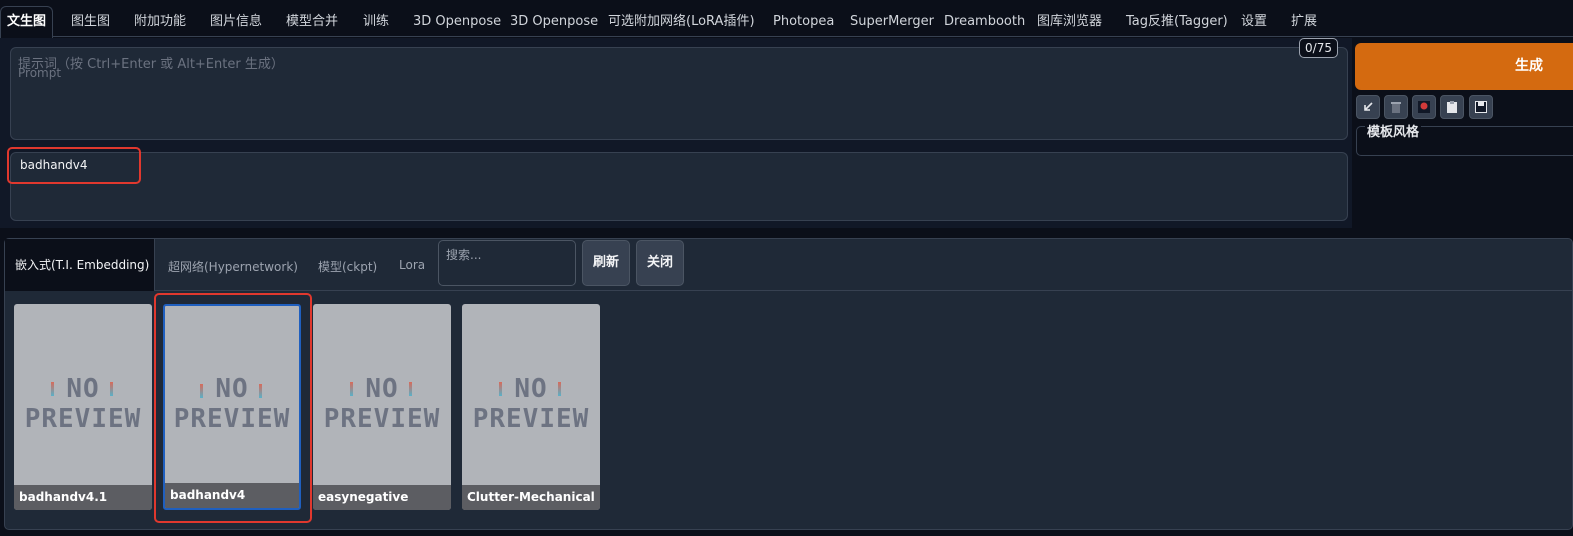 Image resolution: width=1573 pixels, height=536 pixels. What do you see at coordinates (1368, 107) in the screenshot?
I see `arrow-in-icon` at bounding box center [1368, 107].